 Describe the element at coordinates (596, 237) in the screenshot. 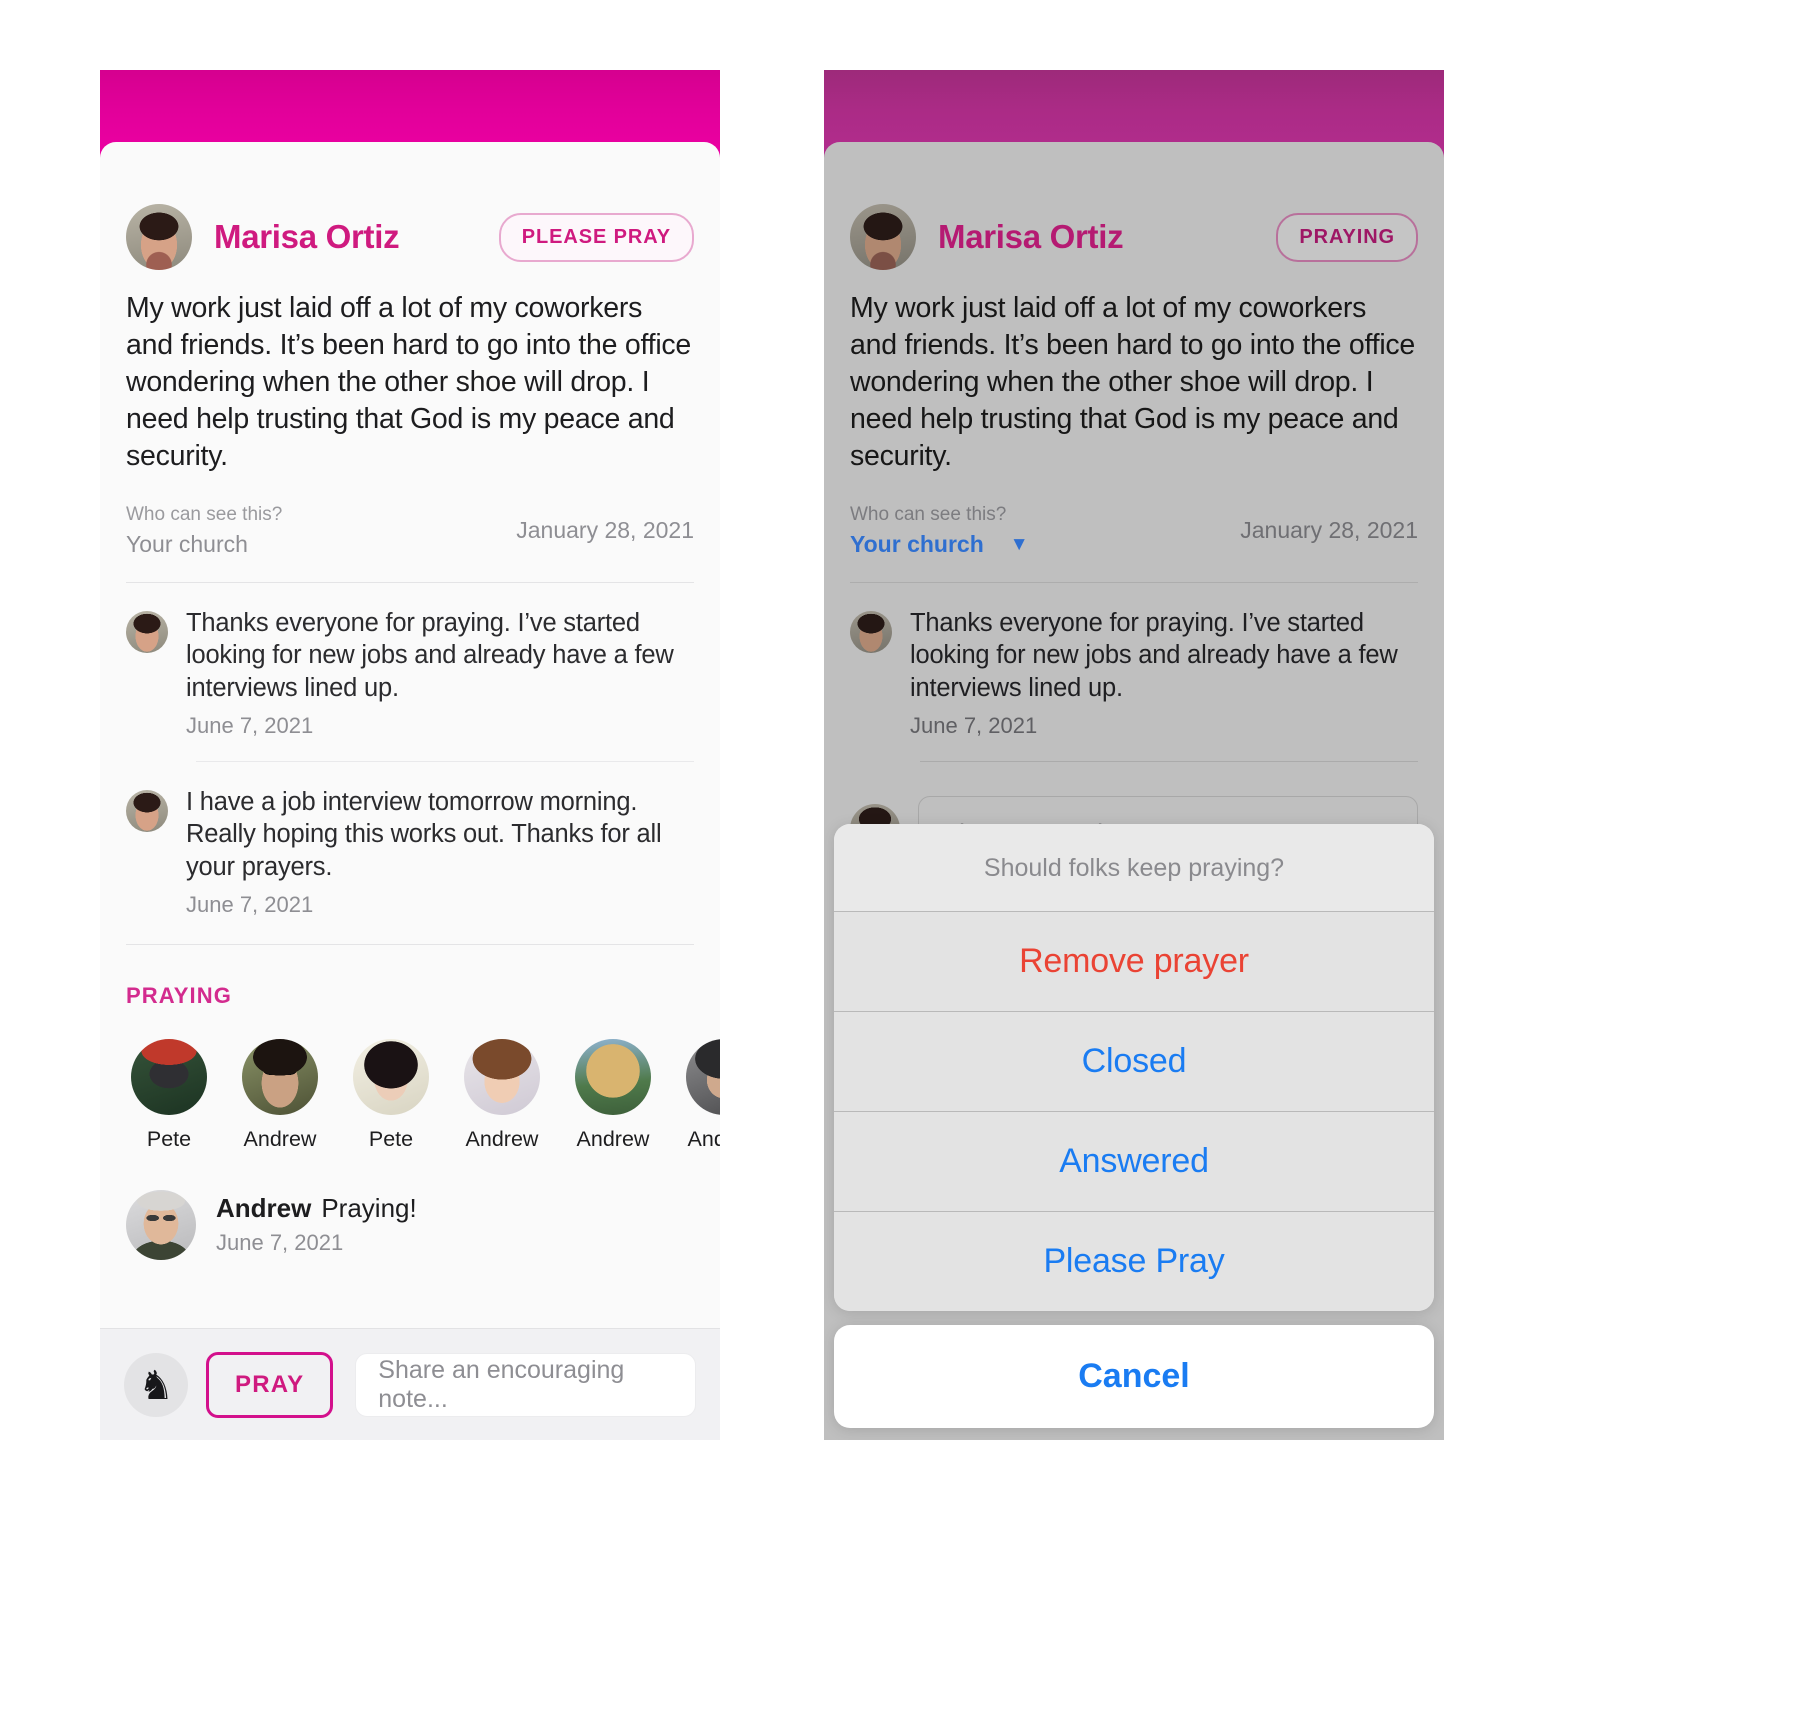

I see `status-badge-please-pray: PLEASE PRAY` at that location.